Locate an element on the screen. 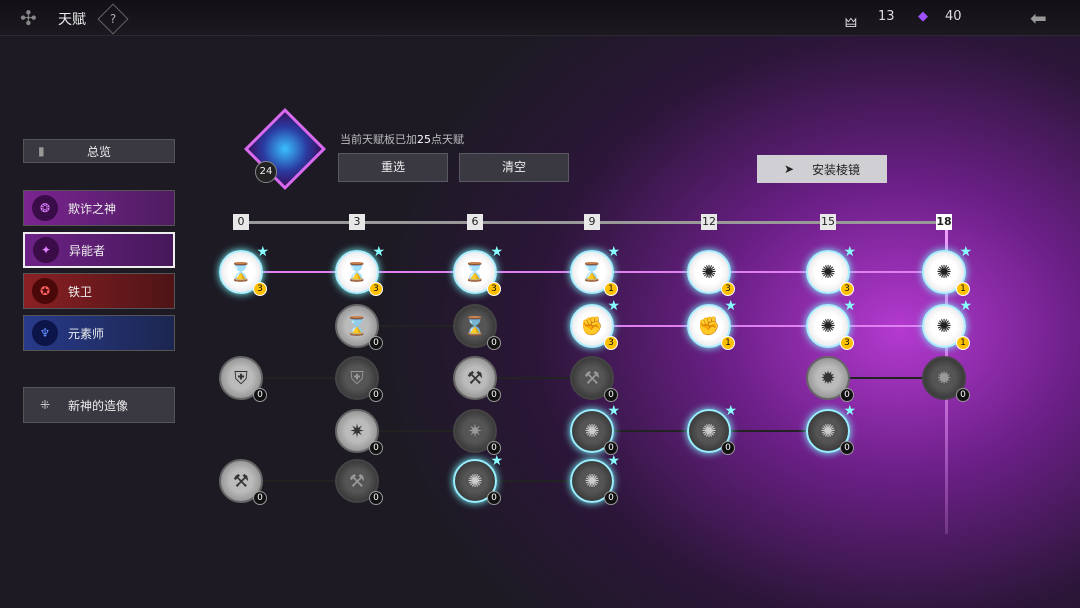  help-button: ? is located at coordinates (113, 19).